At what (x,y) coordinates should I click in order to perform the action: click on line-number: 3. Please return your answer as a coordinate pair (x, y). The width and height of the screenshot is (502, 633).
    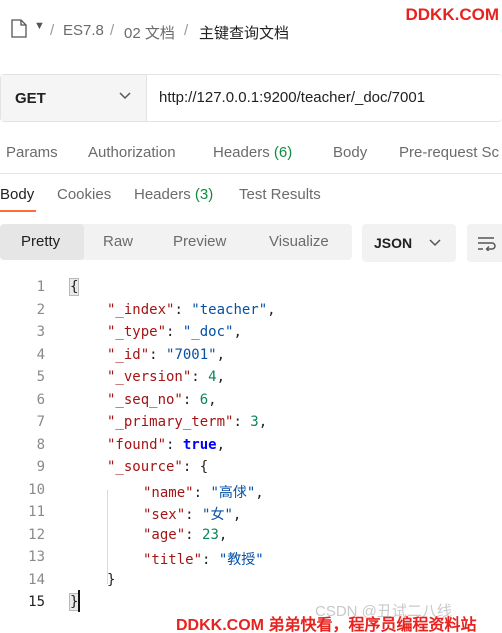
    Looking at the image, I should click on (40, 332).